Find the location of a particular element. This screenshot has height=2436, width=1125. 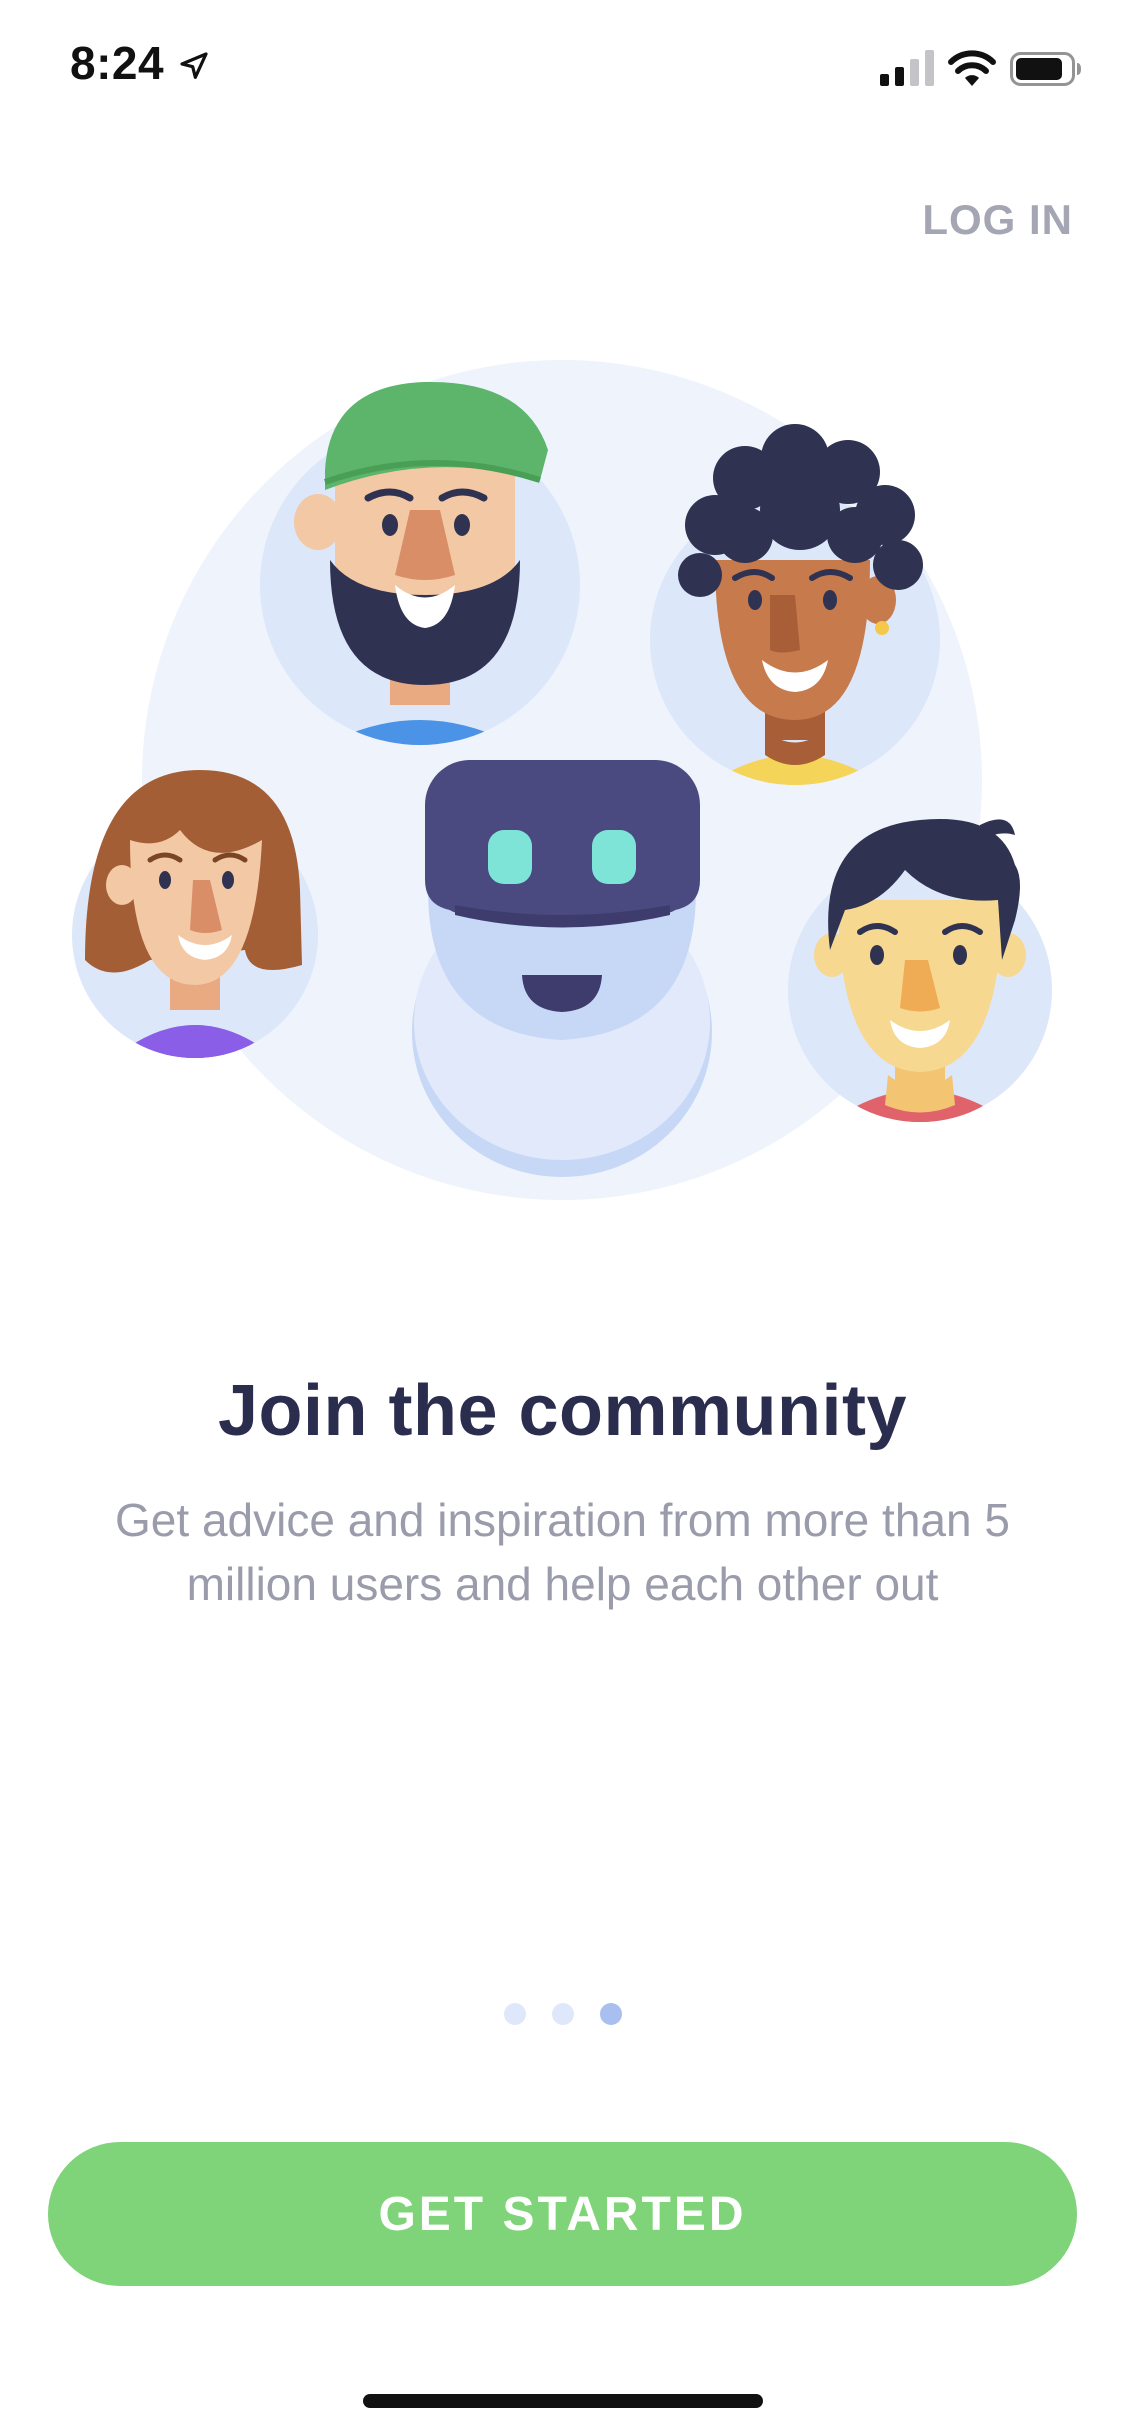

login-link: LOG IN is located at coordinates (997, 220).